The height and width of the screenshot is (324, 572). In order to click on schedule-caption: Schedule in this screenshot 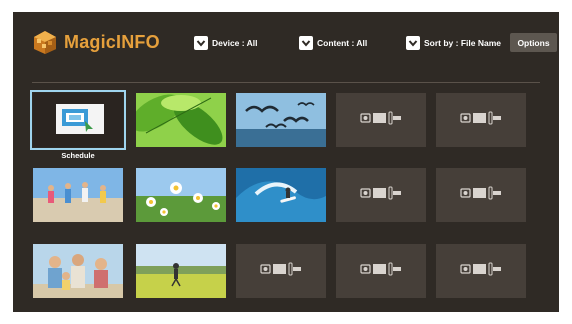, I will do `click(78, 155)`.